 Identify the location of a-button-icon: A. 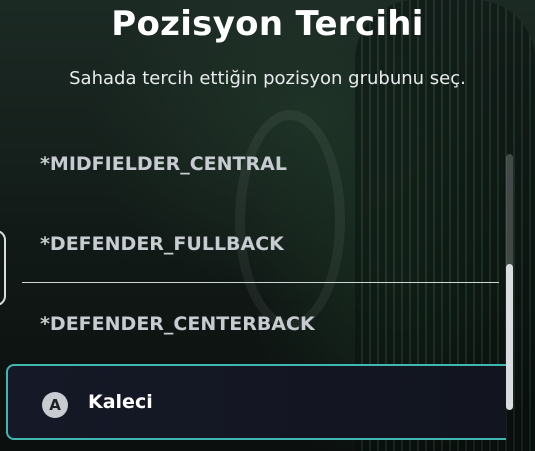
(55, 405).